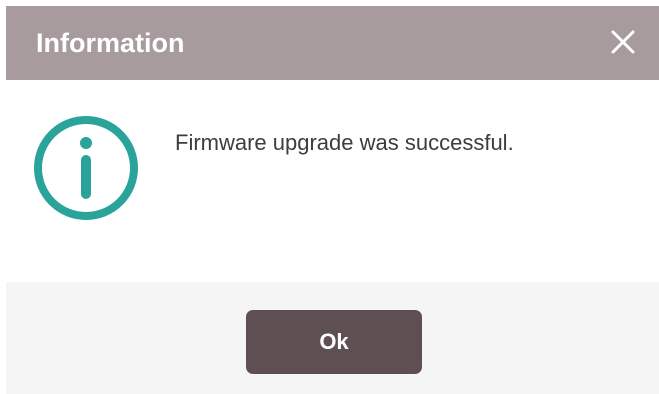  Describe the element at coordinates (86, 168) in the screenshot. I see `info-icon` at that location.